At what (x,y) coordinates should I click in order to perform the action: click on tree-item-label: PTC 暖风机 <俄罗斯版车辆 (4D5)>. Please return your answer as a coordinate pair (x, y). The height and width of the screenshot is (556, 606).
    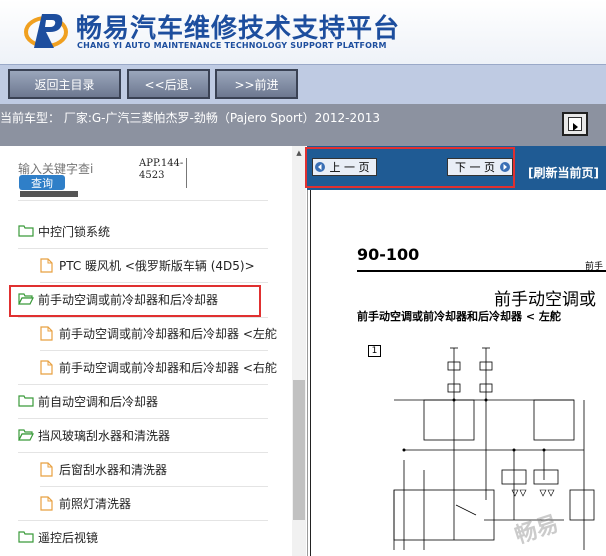
    Looking at the image, I should click on (157, 265).